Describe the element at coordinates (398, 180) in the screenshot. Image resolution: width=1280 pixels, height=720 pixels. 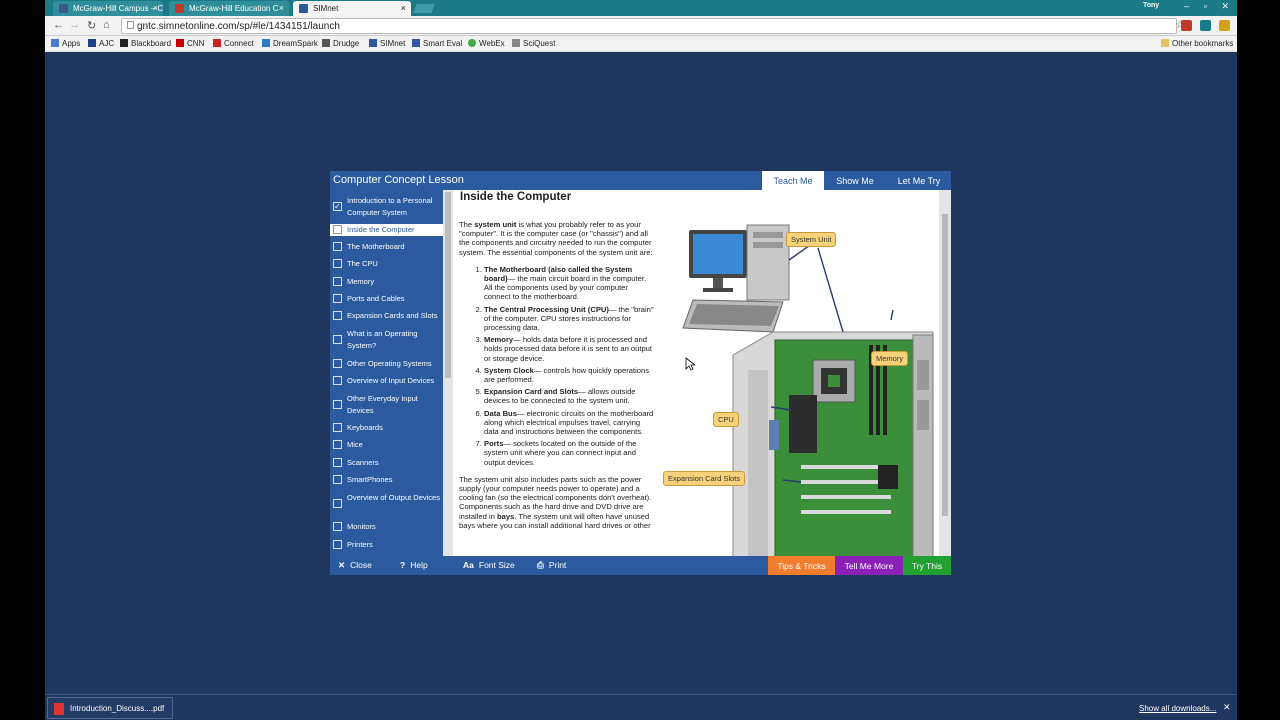
I see `lesson-title: Computer Concept Lesson` at that location.